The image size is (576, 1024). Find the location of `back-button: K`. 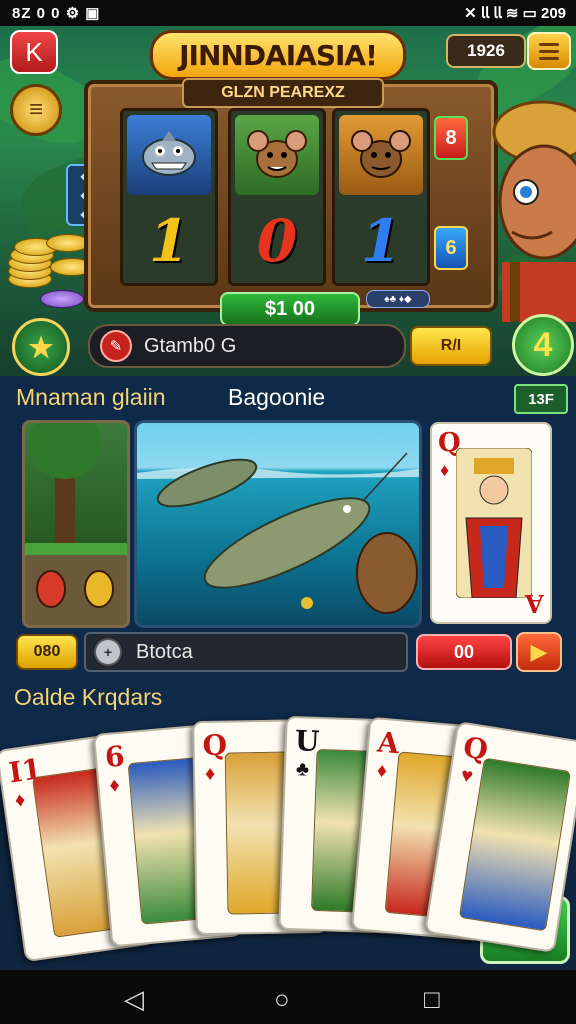

back-button: K is located at coordinates (34, 52).